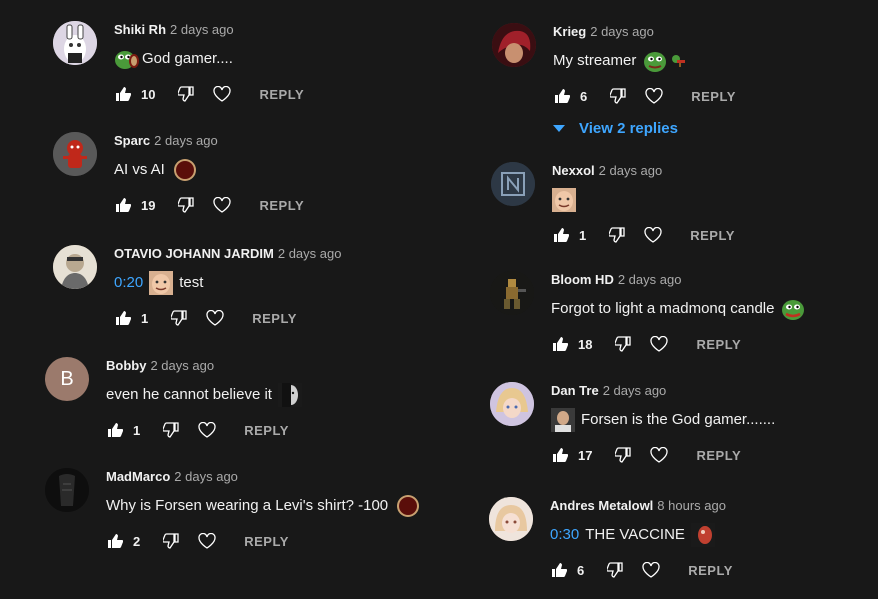  I want to click on caret-down-icon, so click(559, 128).